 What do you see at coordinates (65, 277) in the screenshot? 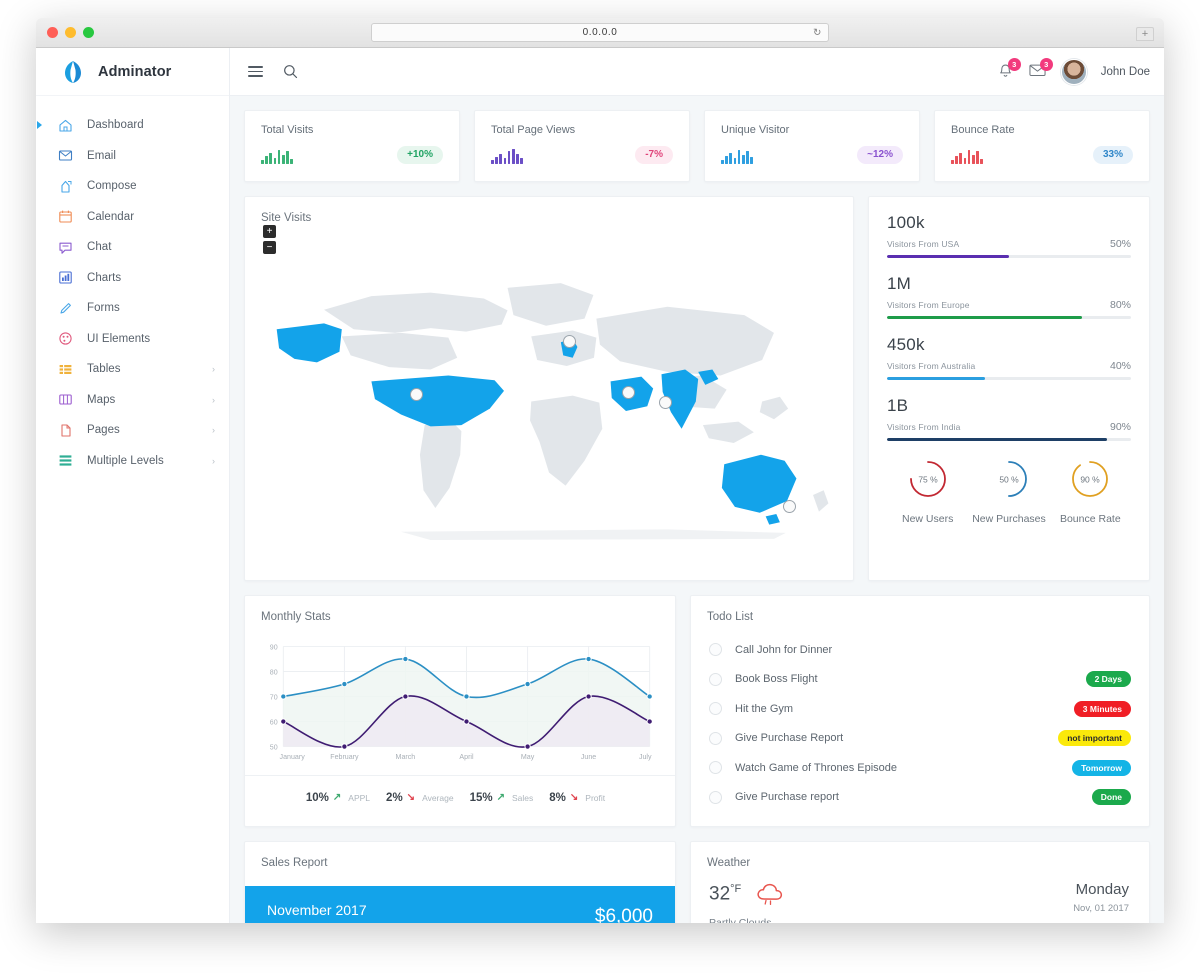
I see `chart-icon` at bounding box center [65, 277].